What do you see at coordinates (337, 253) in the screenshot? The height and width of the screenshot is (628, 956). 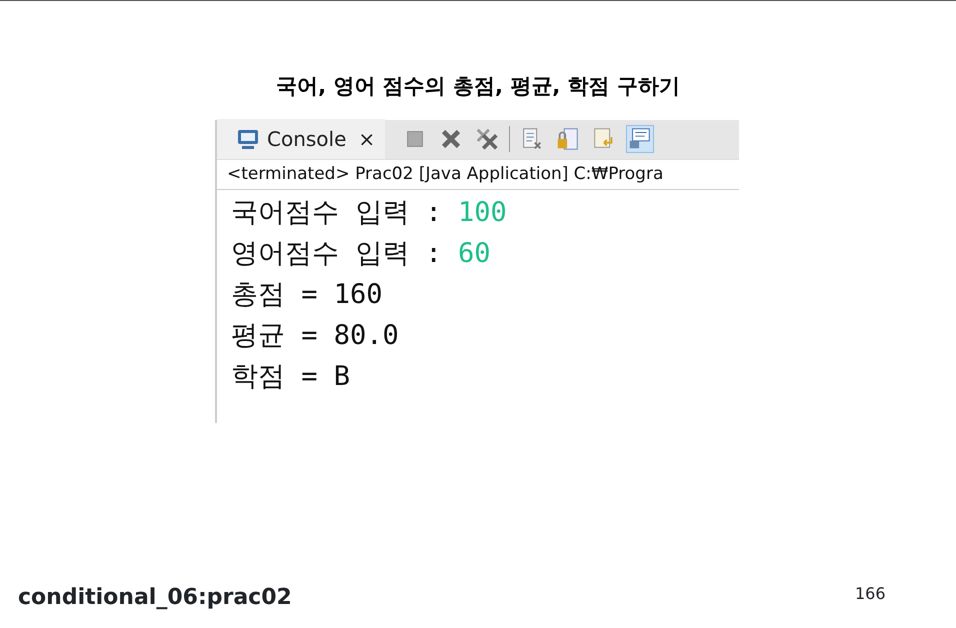 I see `console-output: 영어점수 입력 :` at bounding box center [337, 253].